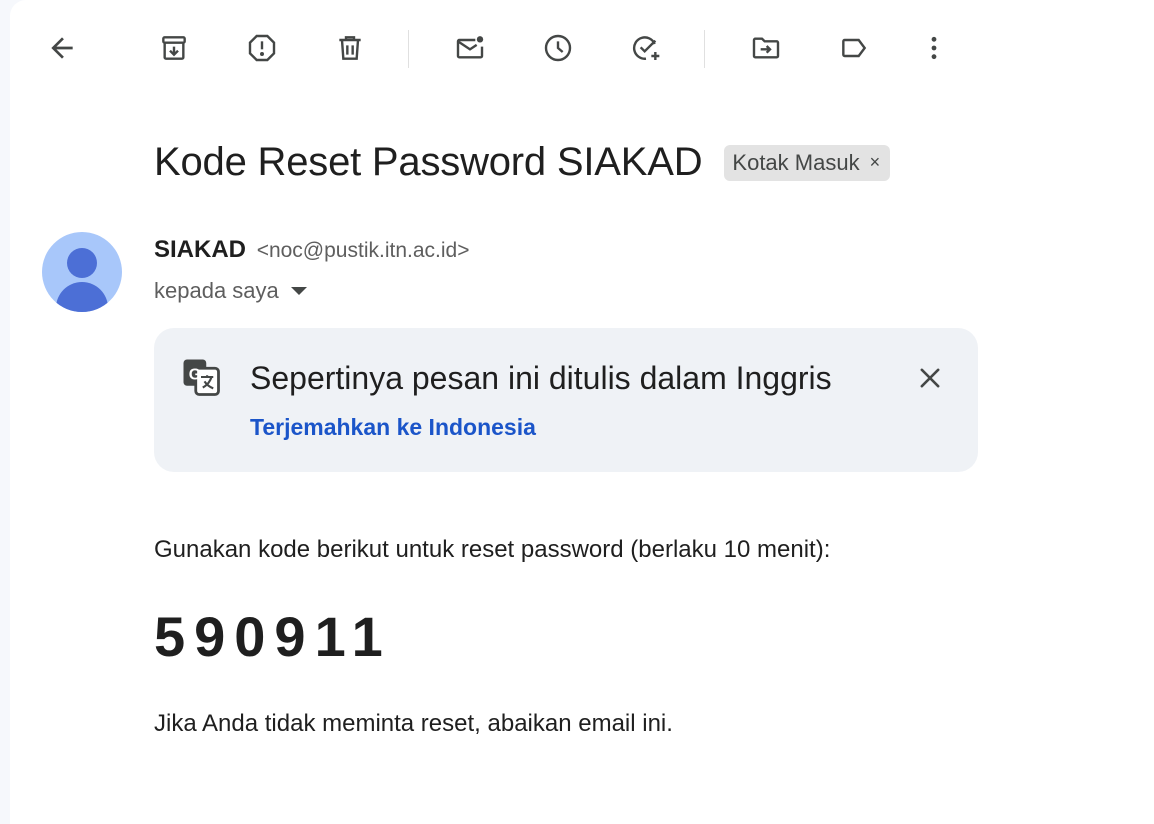  Describe the element at coordinates (796, 162) in the screenshot. I see `label-chip-text: Kotak Masuk` at that location.